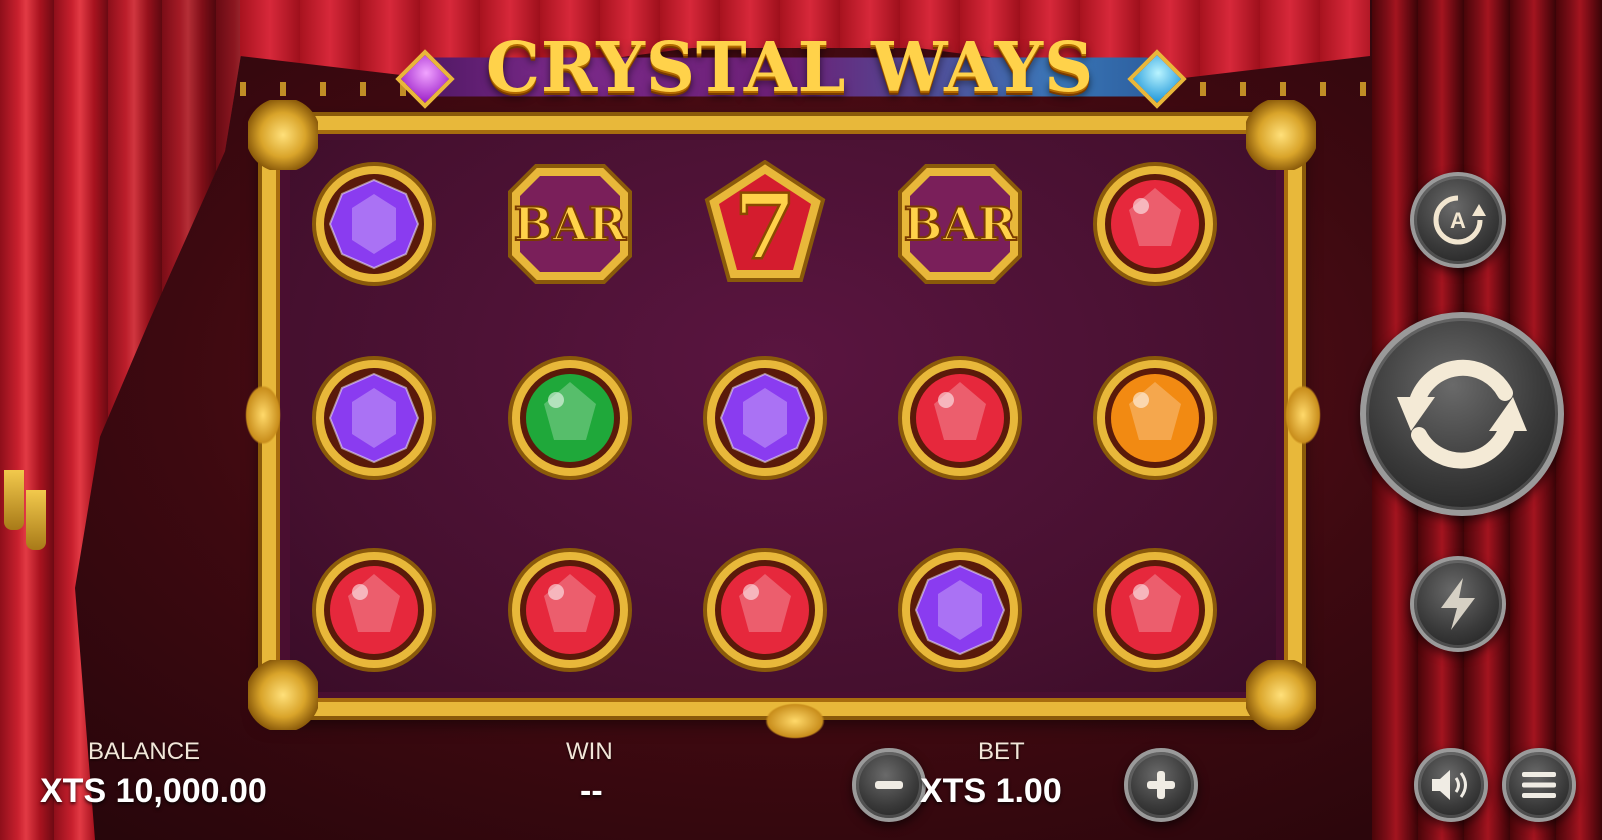 Image resolution: width=1602 pixels, height=840 pixels. I want to click on reel-symbol-orange-gem, so click(1155, 418).